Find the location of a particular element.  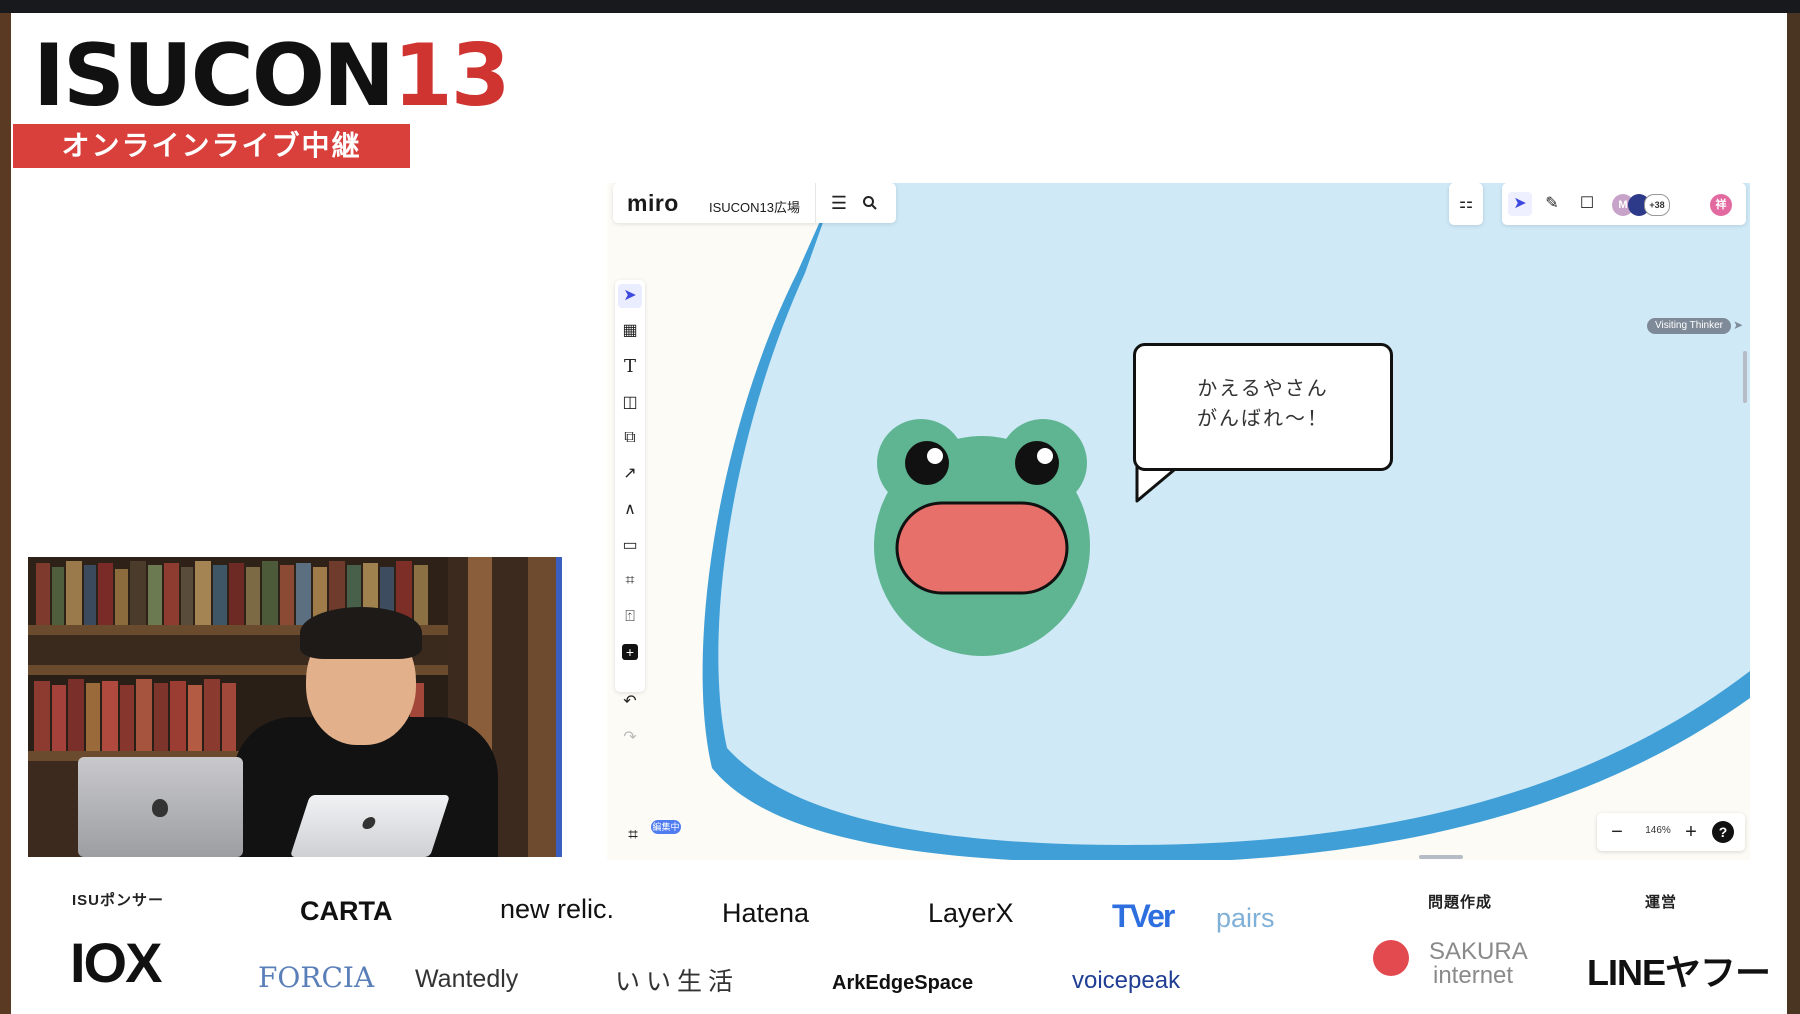

top-bar is located at coordinates (900, 6).